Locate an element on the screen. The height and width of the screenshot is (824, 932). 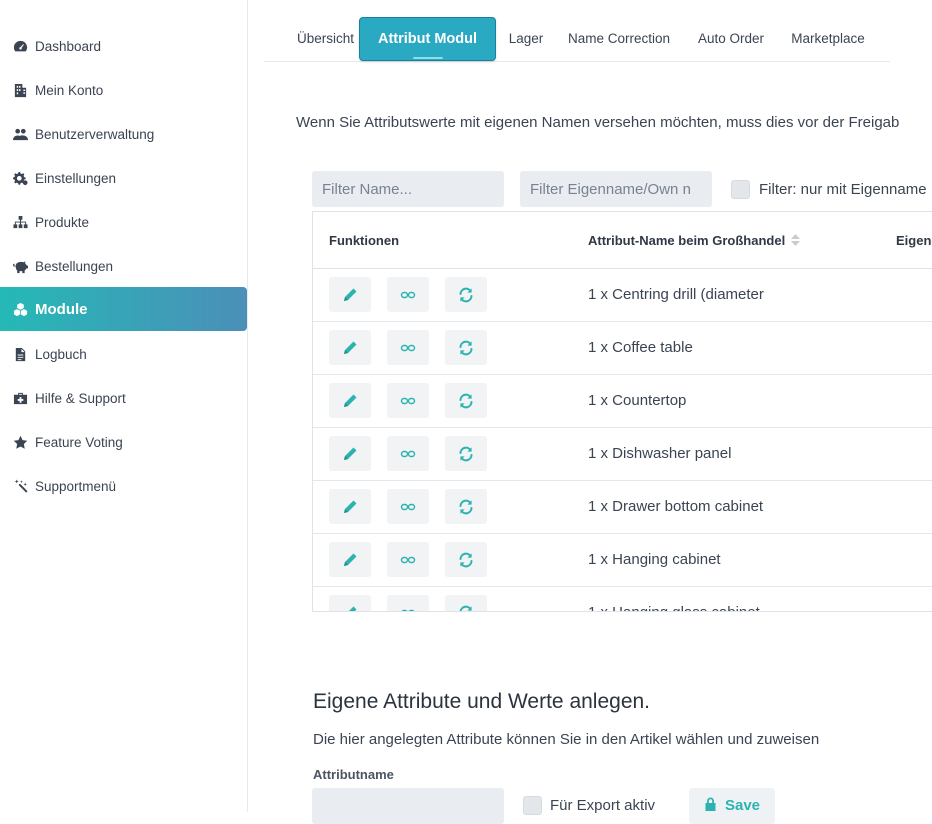
table-row: 1 x Hanging cabinet is located at coordinates (622, 560).